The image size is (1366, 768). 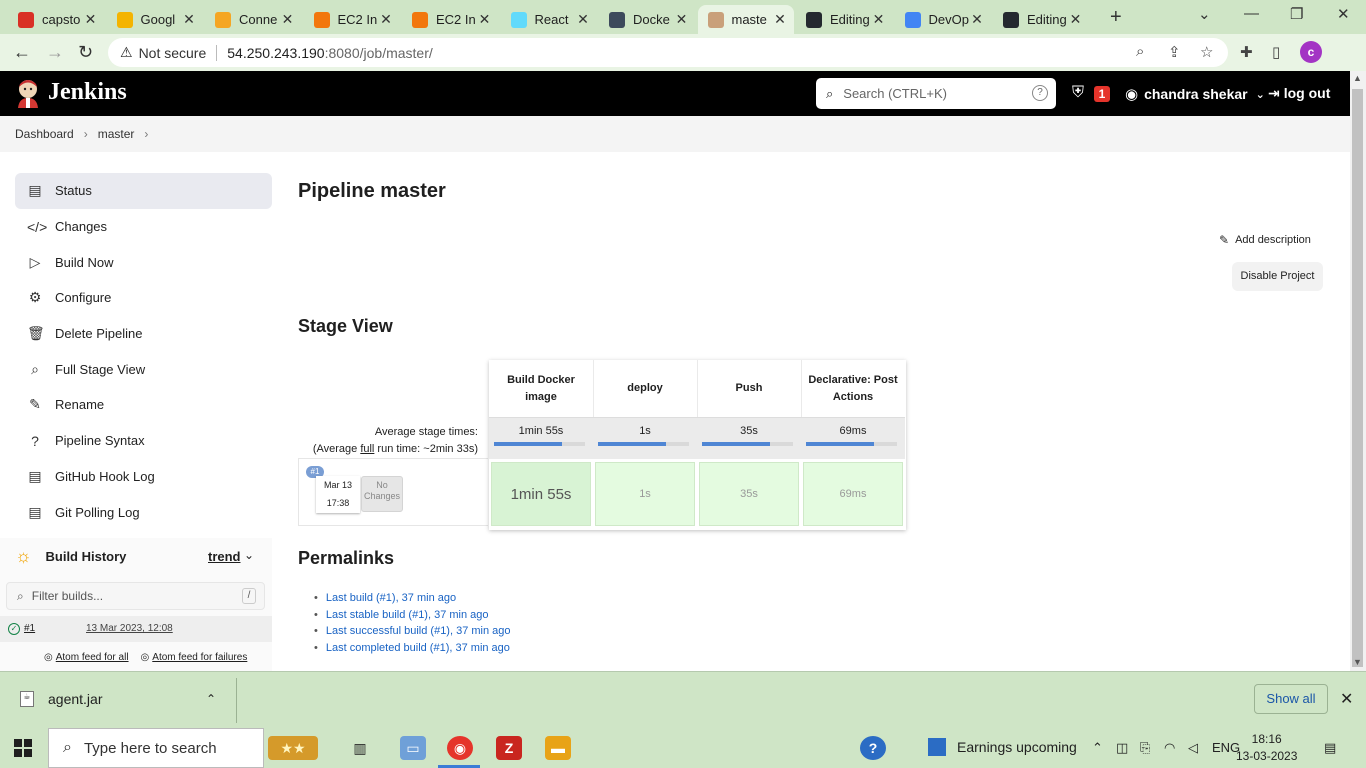 What do you see at coordinates (1078, 93) in the screenshot?
I see `security-shield-icon: ⛨` at bounding box center [1078, 93].